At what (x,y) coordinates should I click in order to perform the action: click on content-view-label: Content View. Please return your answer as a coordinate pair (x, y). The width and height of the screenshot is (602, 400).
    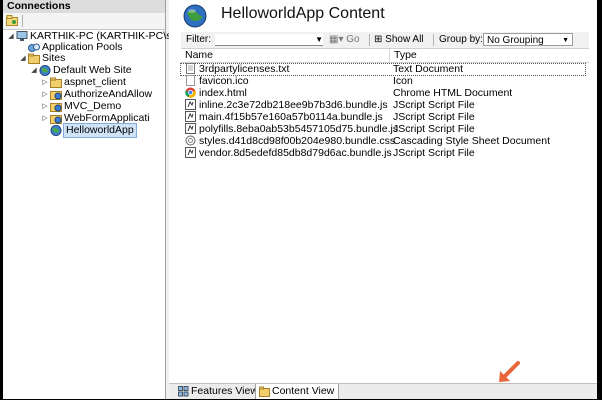
    Looking at the image, I should click on (303, 391).